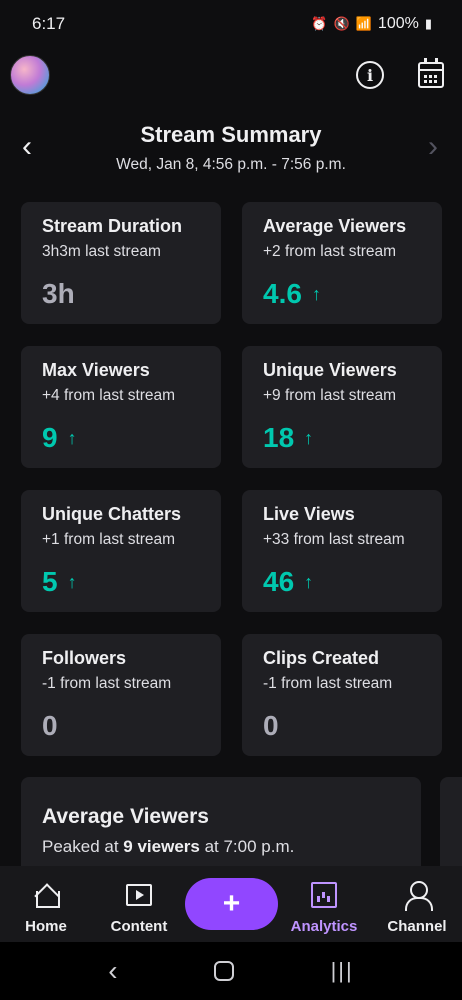 The width and height of the screenshot is (462, 1000). I want to click on card-title: Live Views, so click(309, 514).